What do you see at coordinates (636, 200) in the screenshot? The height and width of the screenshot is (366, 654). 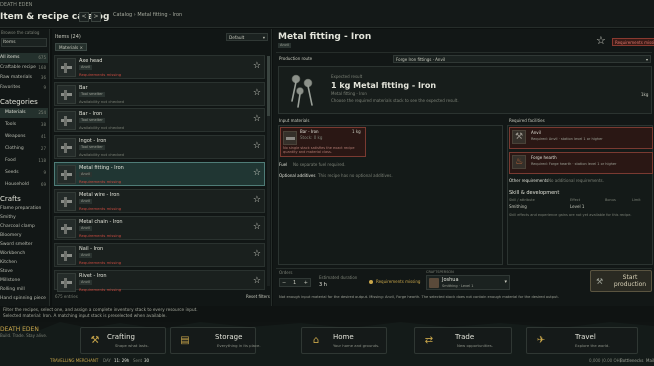 I see `skill-col: Limit` at bounding box center [636, 200].